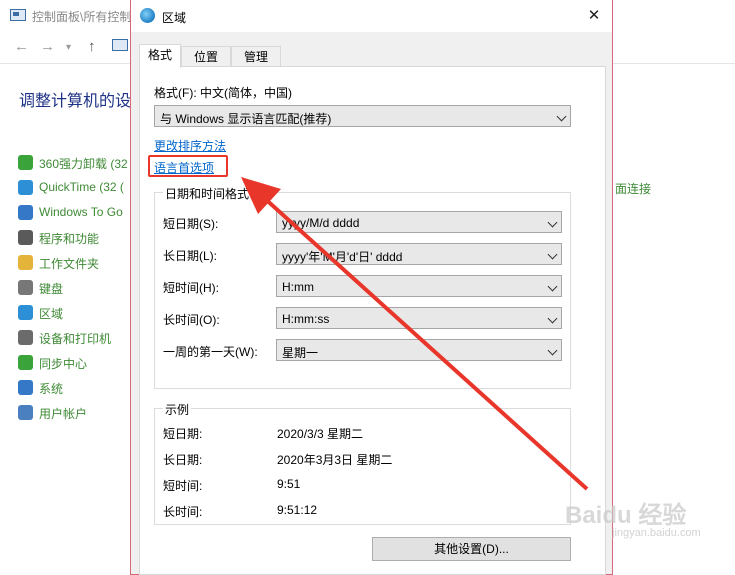 The image size is (735, 575). I want to click on control-panel-item-label: 设备和打印机, so click(75, 339).